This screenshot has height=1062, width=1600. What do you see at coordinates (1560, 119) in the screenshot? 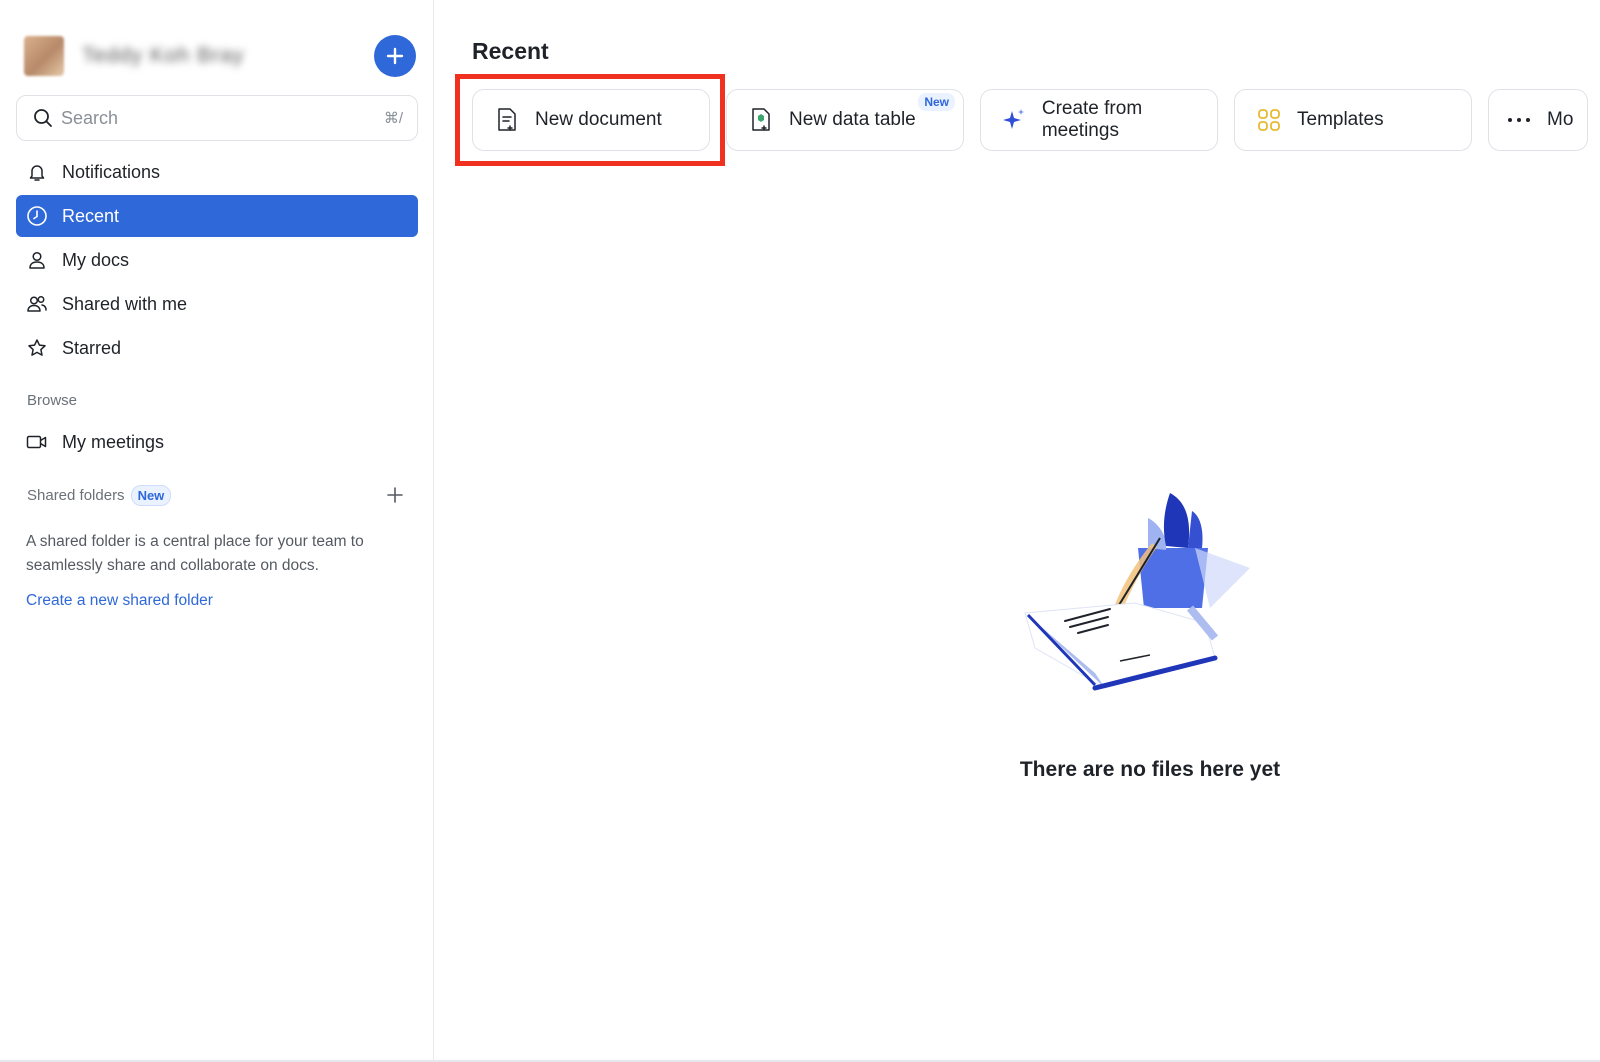
I see `action-label: Mo` at bounding box center [1560, 119].